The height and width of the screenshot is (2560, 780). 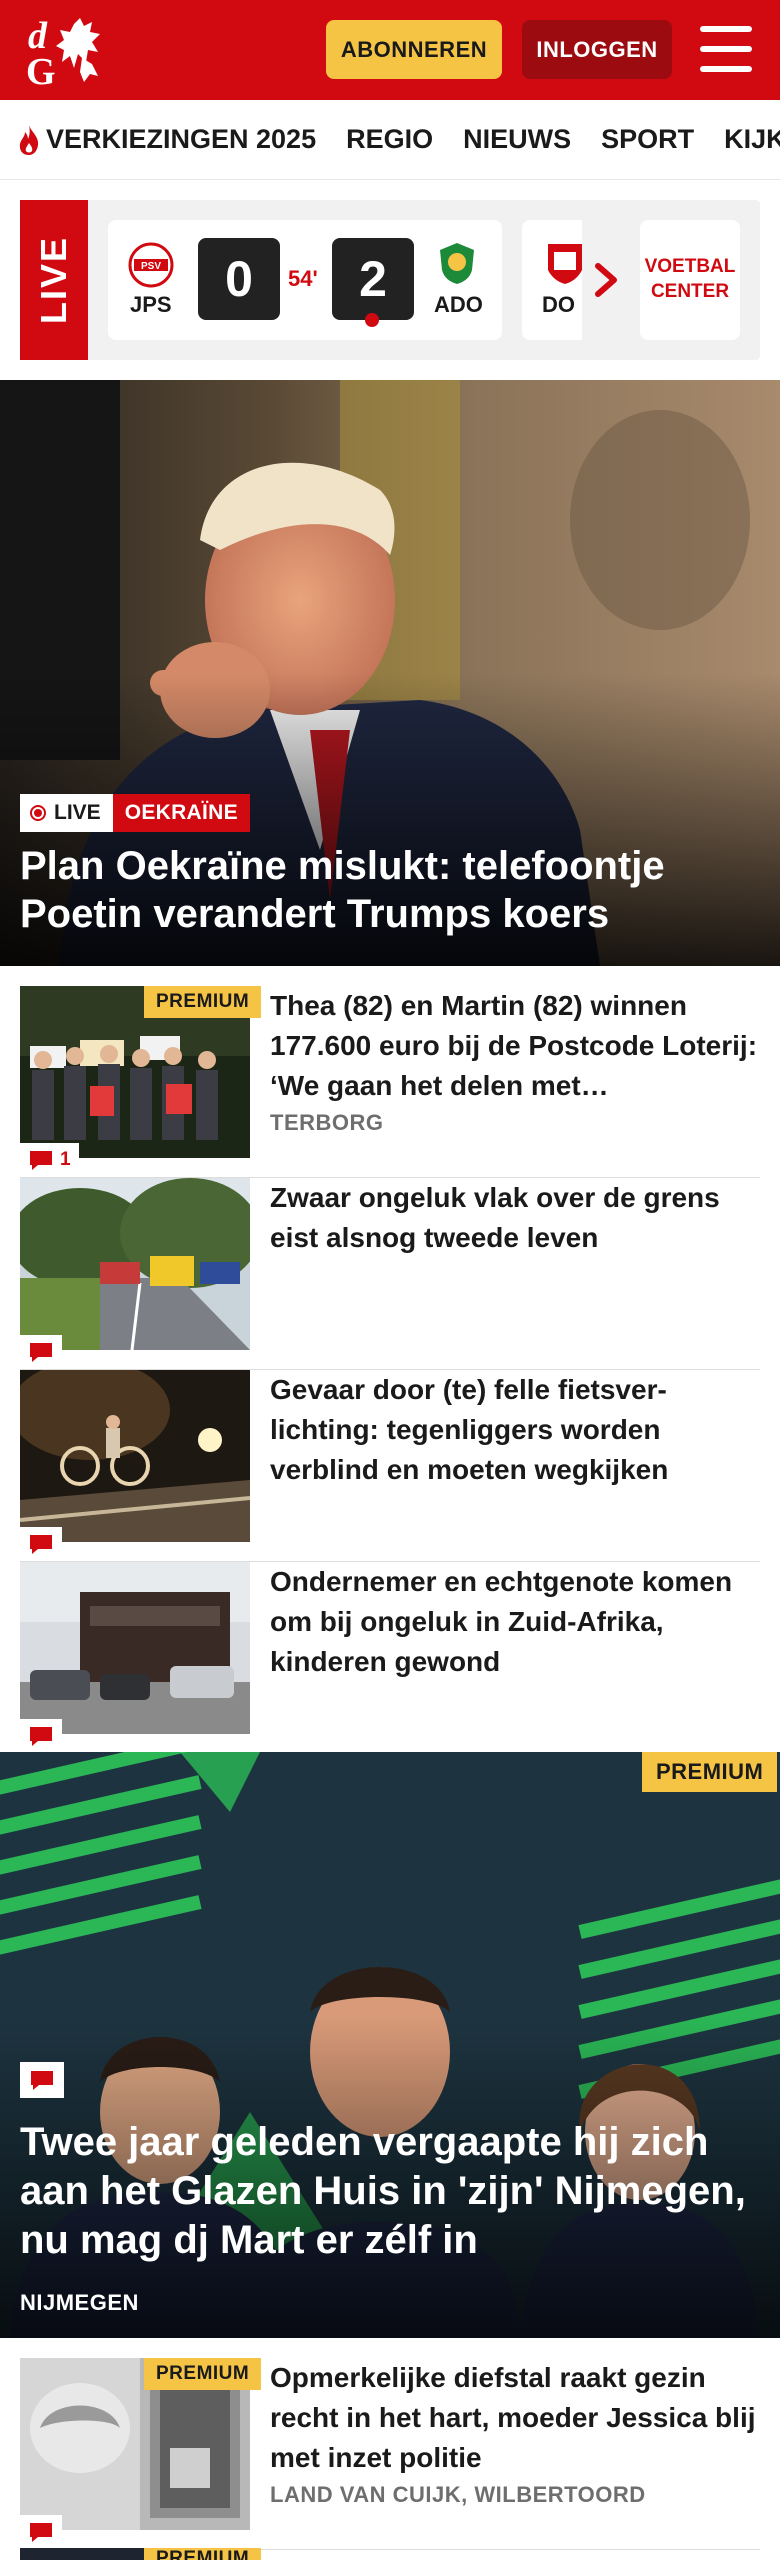 I want to click on ado-logo-icon, so click(x=457, y=263).